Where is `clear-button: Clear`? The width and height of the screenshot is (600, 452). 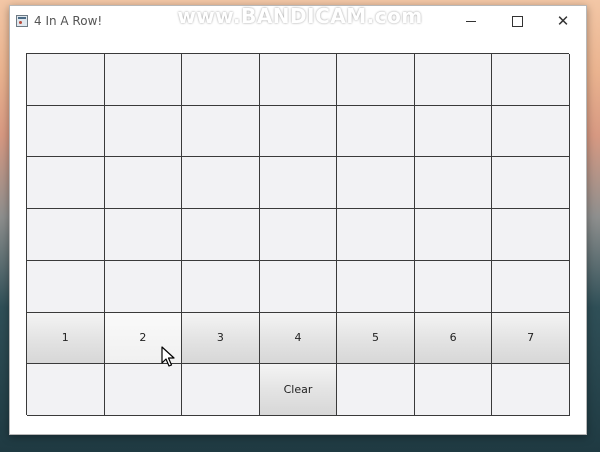
clear-button: Clear is located at coordinates (298, 390).